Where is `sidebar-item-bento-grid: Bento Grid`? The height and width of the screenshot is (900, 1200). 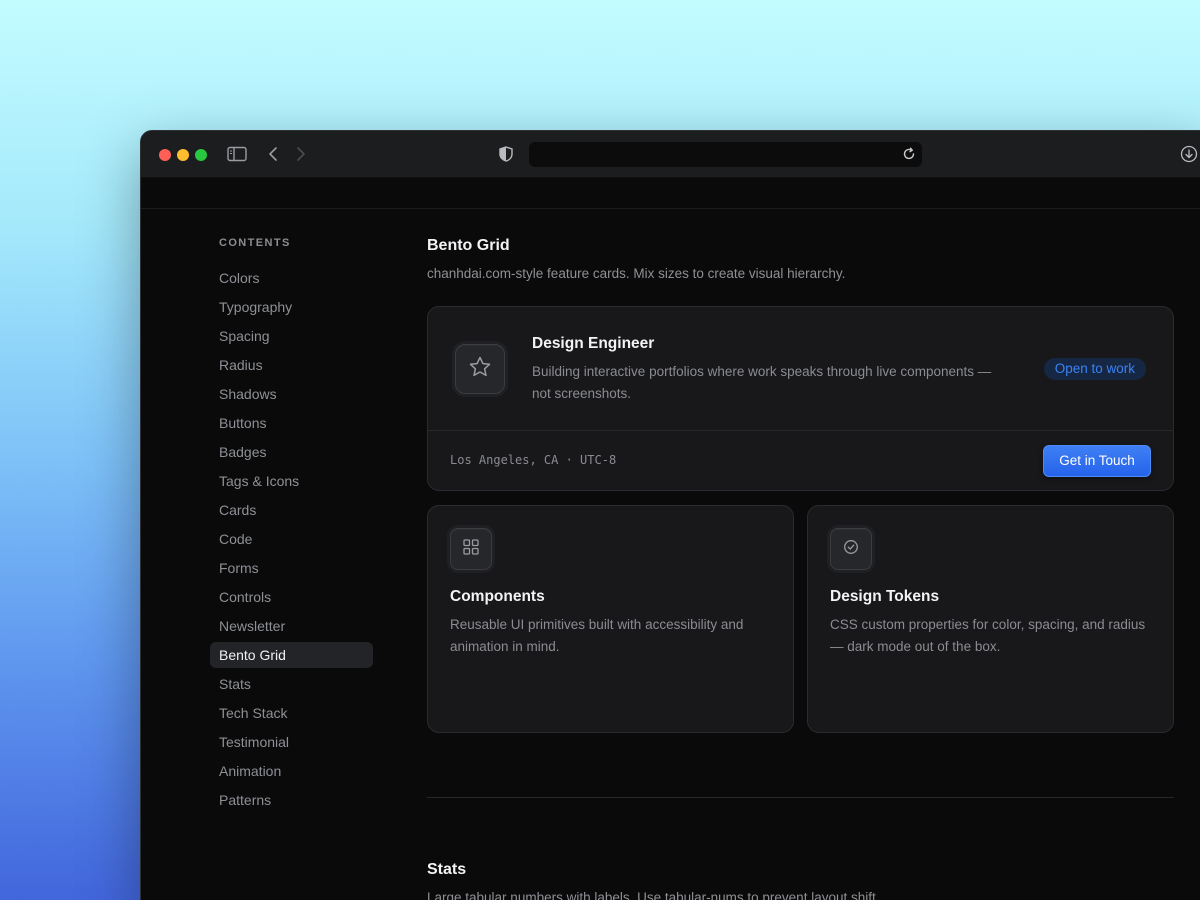 sidebar-item-bento-grid: Bento Grid is located at coordinates (291, 655).